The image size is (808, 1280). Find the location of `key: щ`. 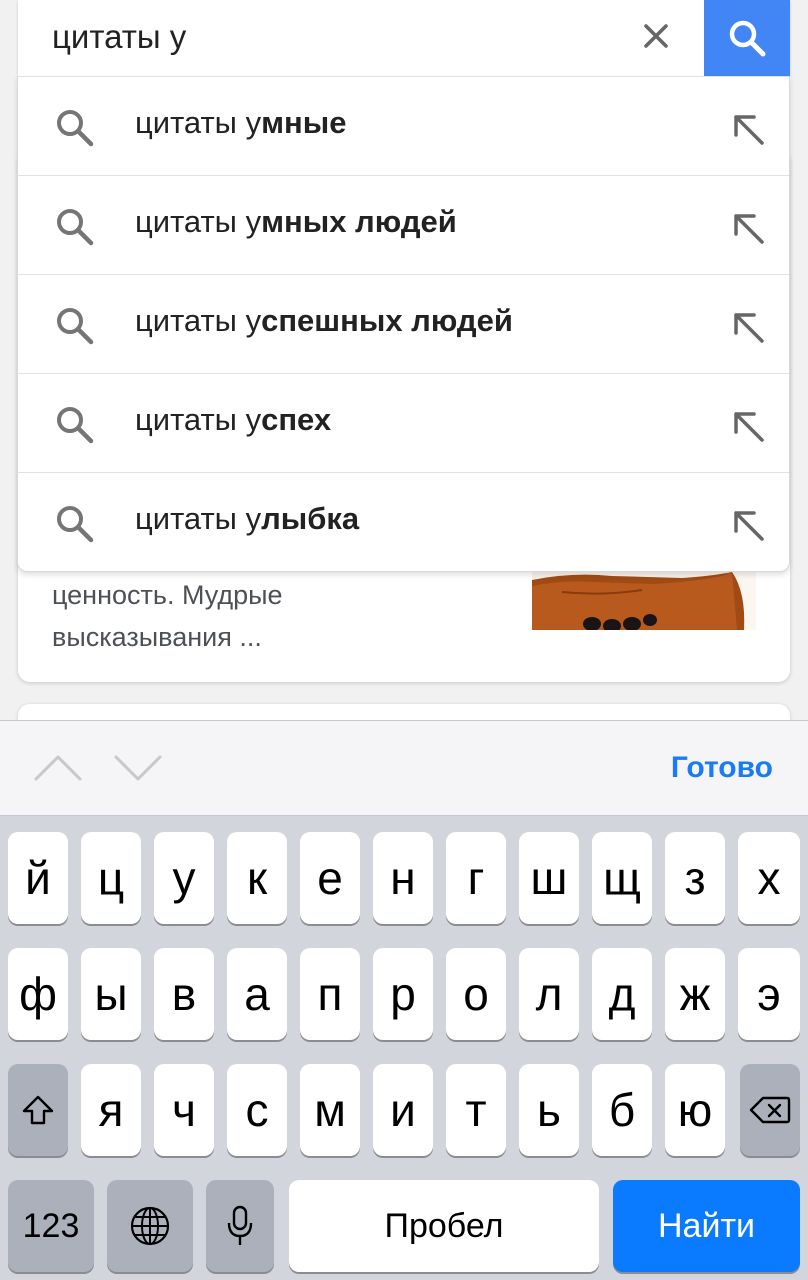

key: щ is located at coordinates (622, 878).